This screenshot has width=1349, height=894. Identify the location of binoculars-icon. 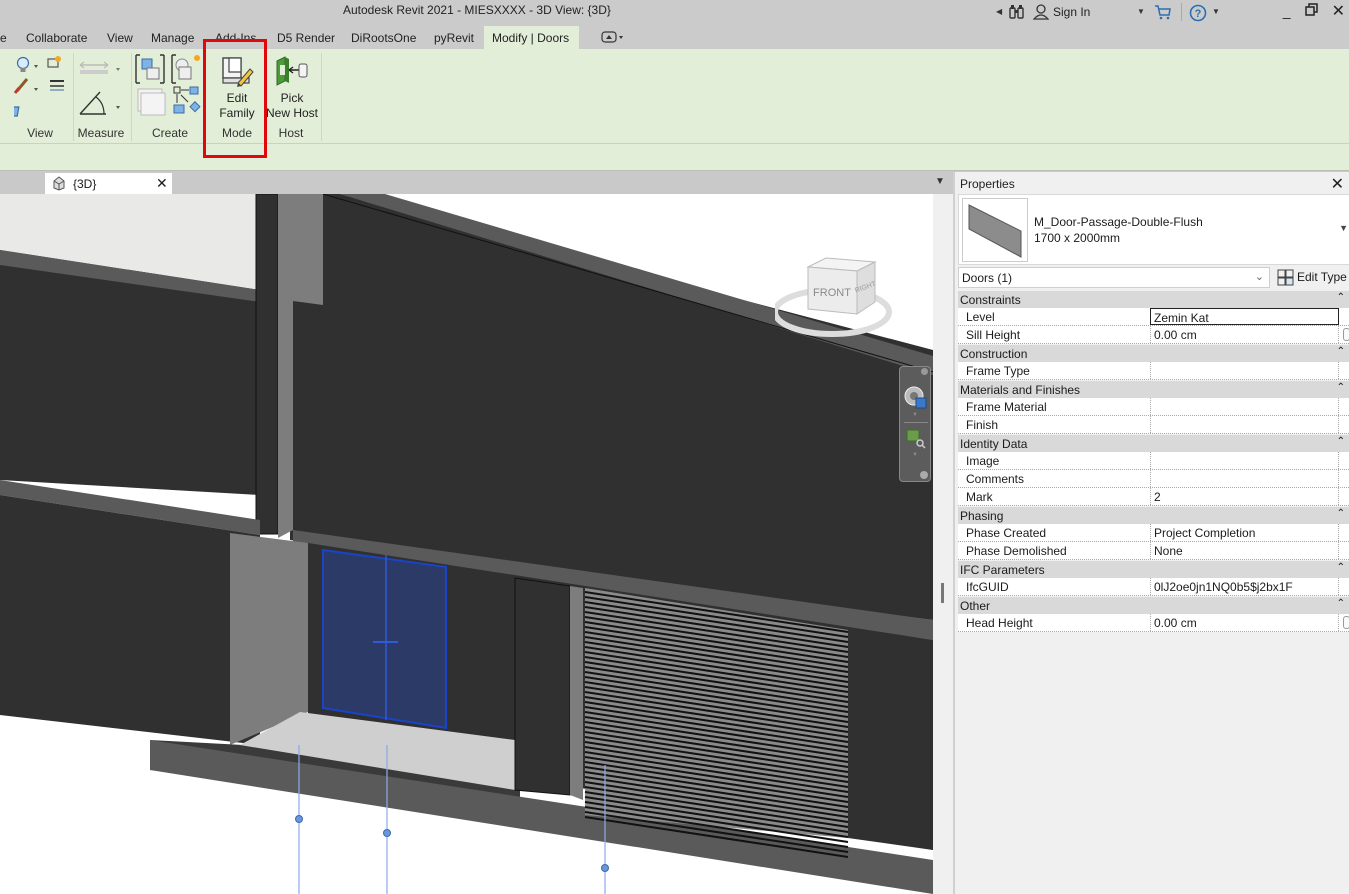
(1017, 12).